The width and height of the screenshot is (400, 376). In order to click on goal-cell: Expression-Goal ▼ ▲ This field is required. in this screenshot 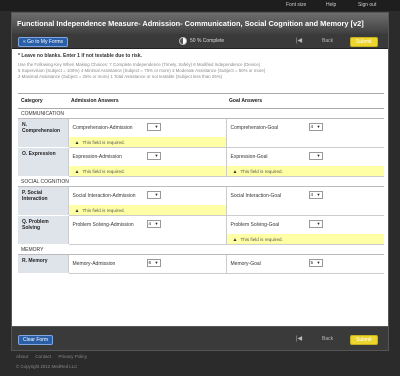, I will do `click(304, 162)`.